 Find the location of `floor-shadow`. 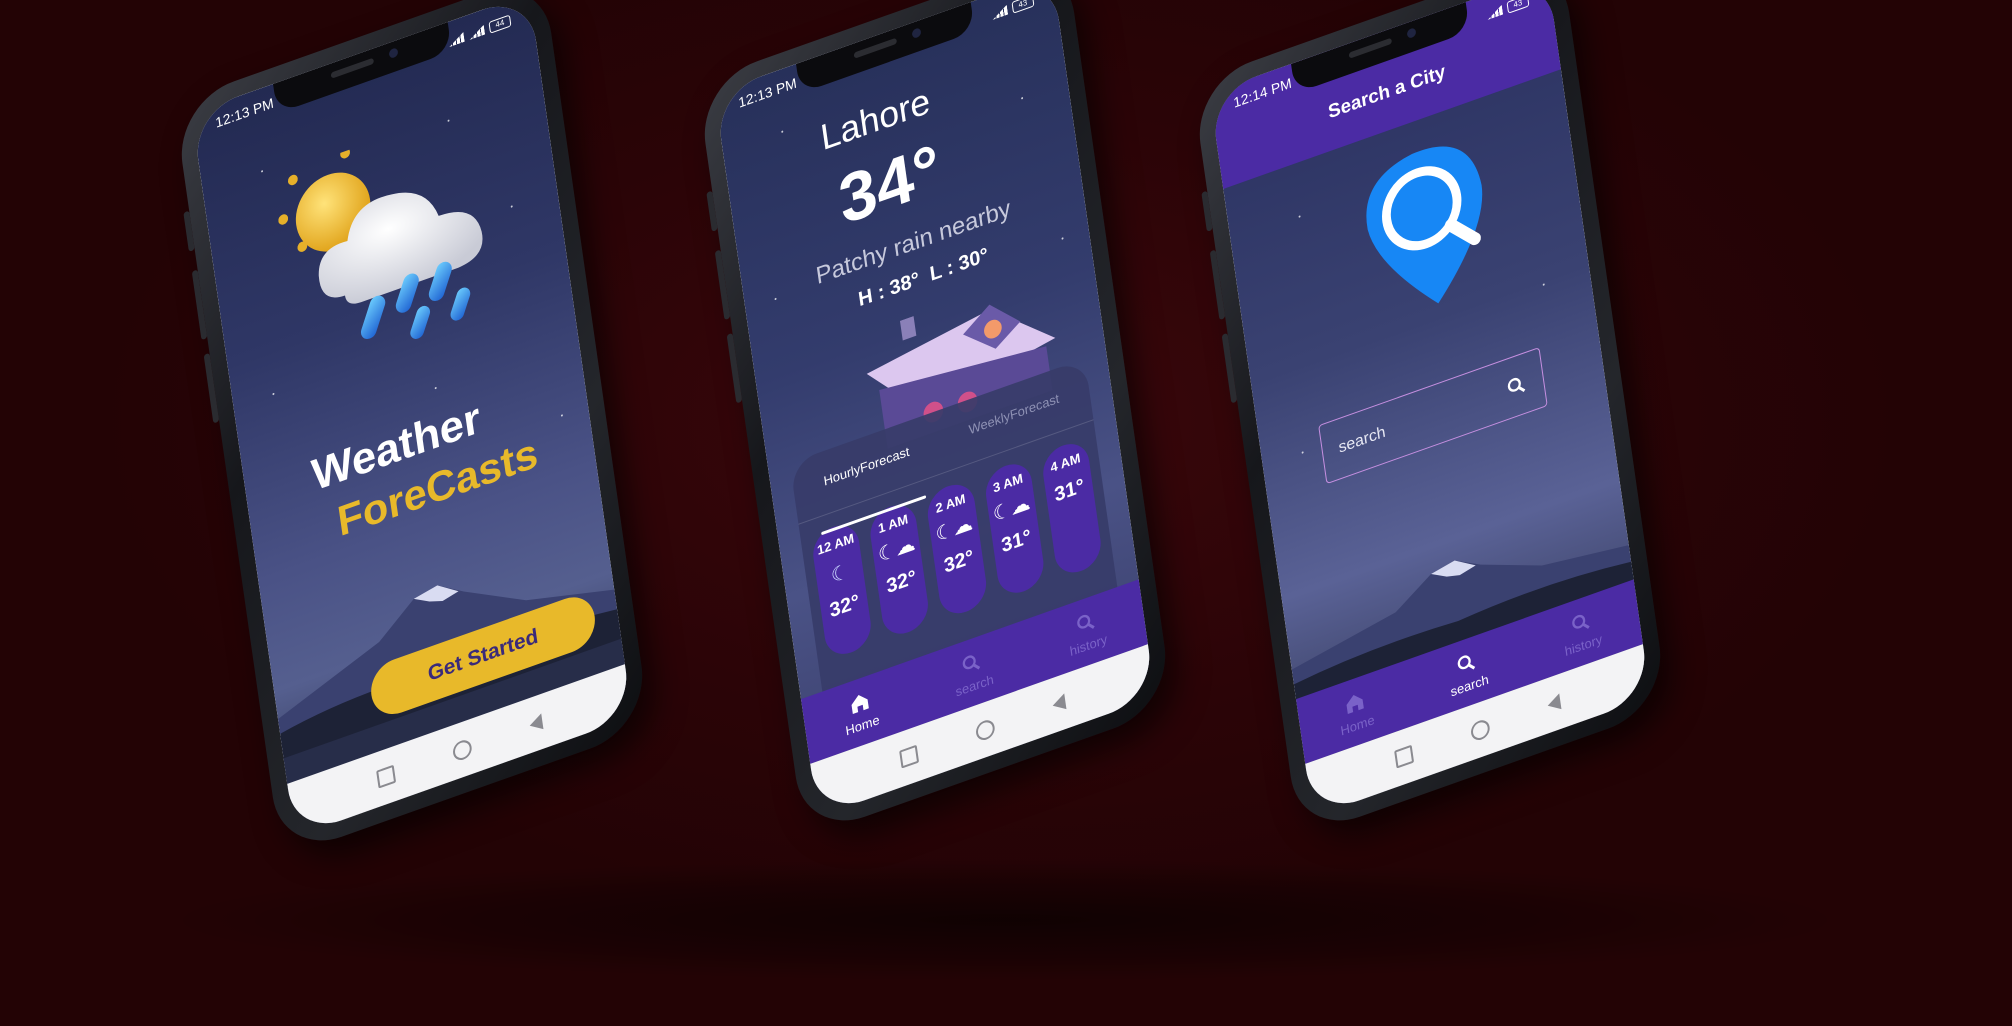

floor-shadow is located at coordinates (1005, 920).